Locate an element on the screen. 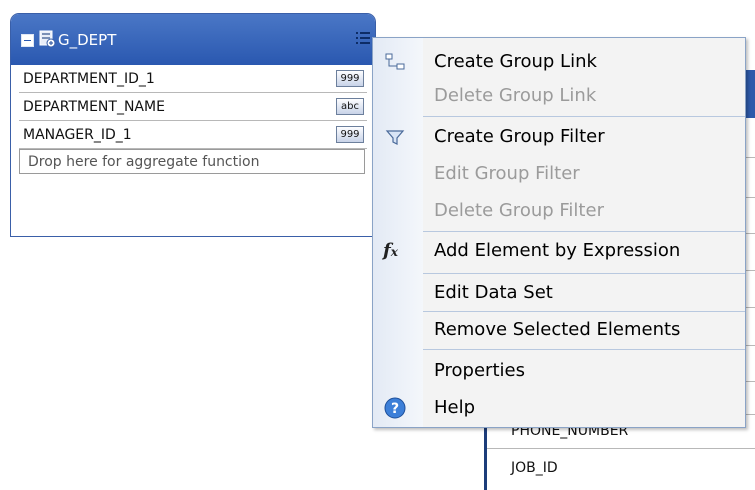  menu-item-label: Edit Data Set is located at coordinates (493, 292).